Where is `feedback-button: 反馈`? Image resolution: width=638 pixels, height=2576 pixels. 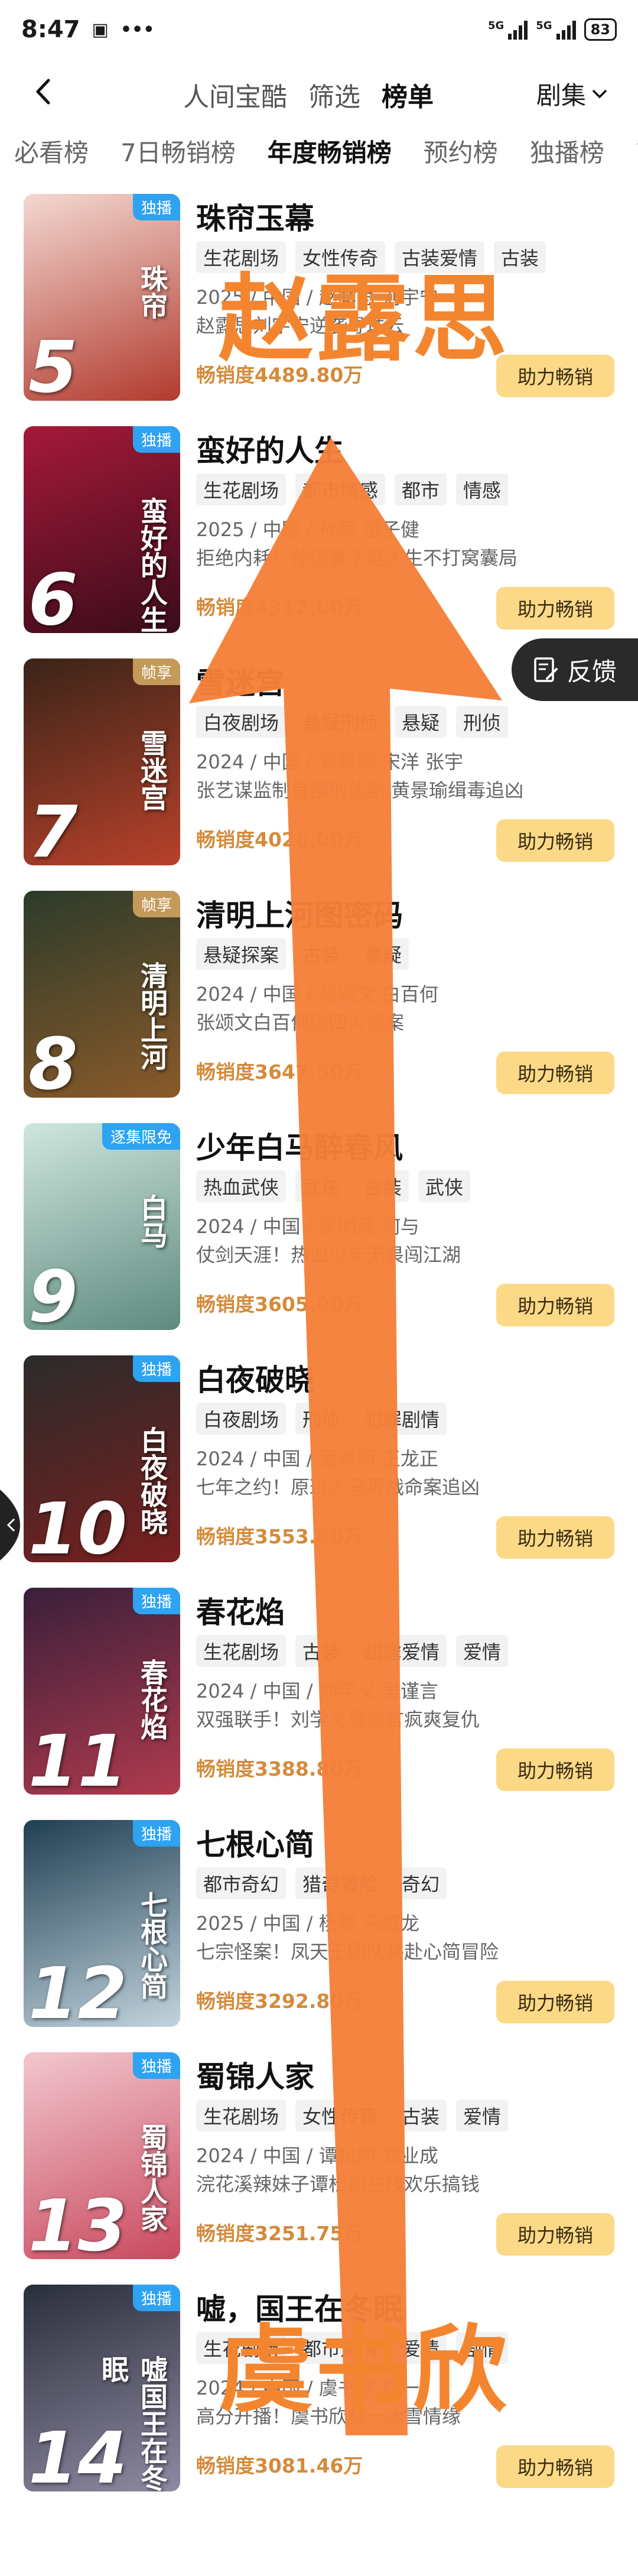
feedback-button: 反馈 is located at coordinates (575, 669).